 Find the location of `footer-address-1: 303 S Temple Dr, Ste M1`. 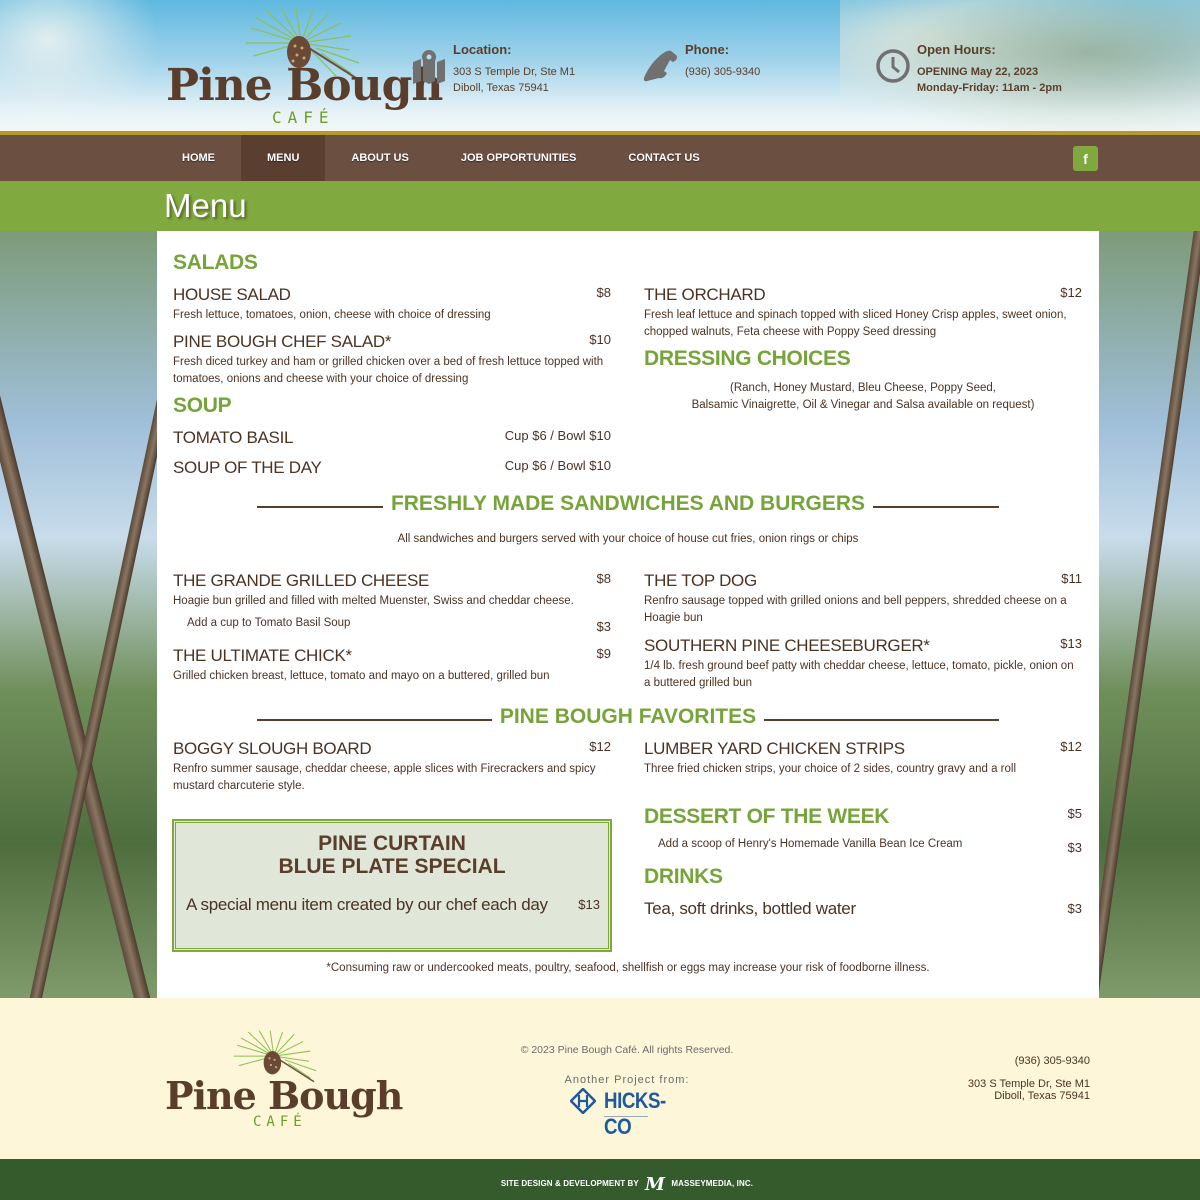

footer-address-1: 303 S Temple Dr, Ste M1 is located at coordinates (1028, 1084).